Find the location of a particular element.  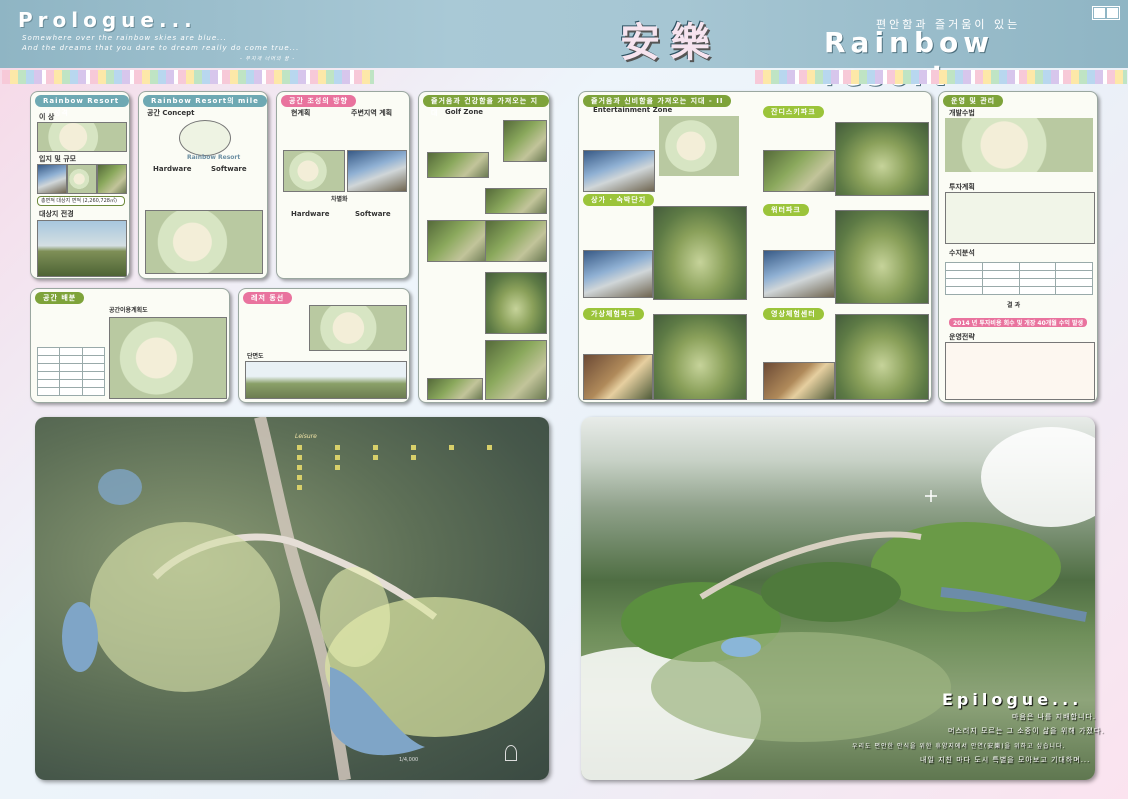

commercial-photo is located at coordinates (618, 274).